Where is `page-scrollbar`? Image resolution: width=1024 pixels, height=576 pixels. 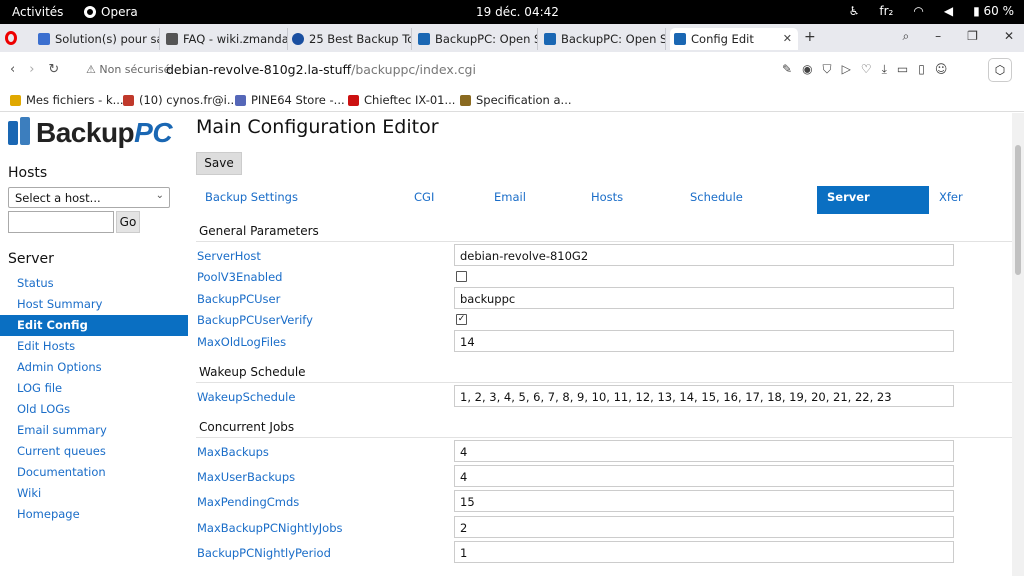
page-scrollbar is located at coordinates (1018, 344).